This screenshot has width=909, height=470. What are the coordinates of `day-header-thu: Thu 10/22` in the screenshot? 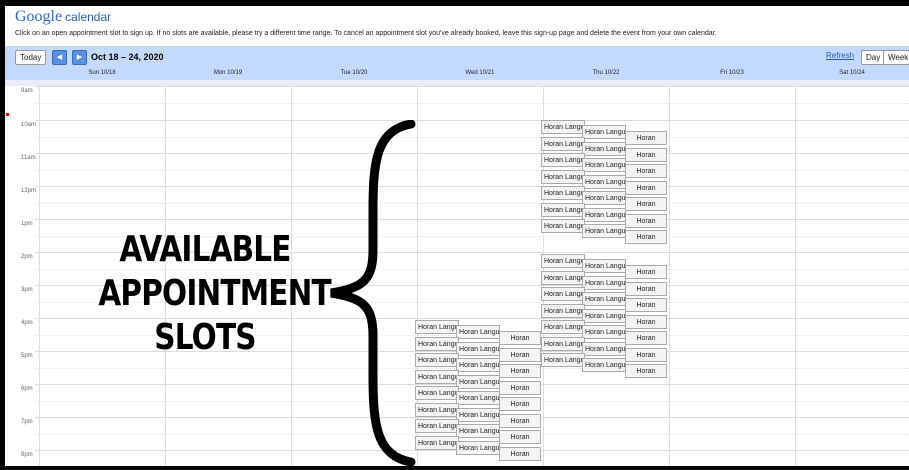 It's located at (606, 73).